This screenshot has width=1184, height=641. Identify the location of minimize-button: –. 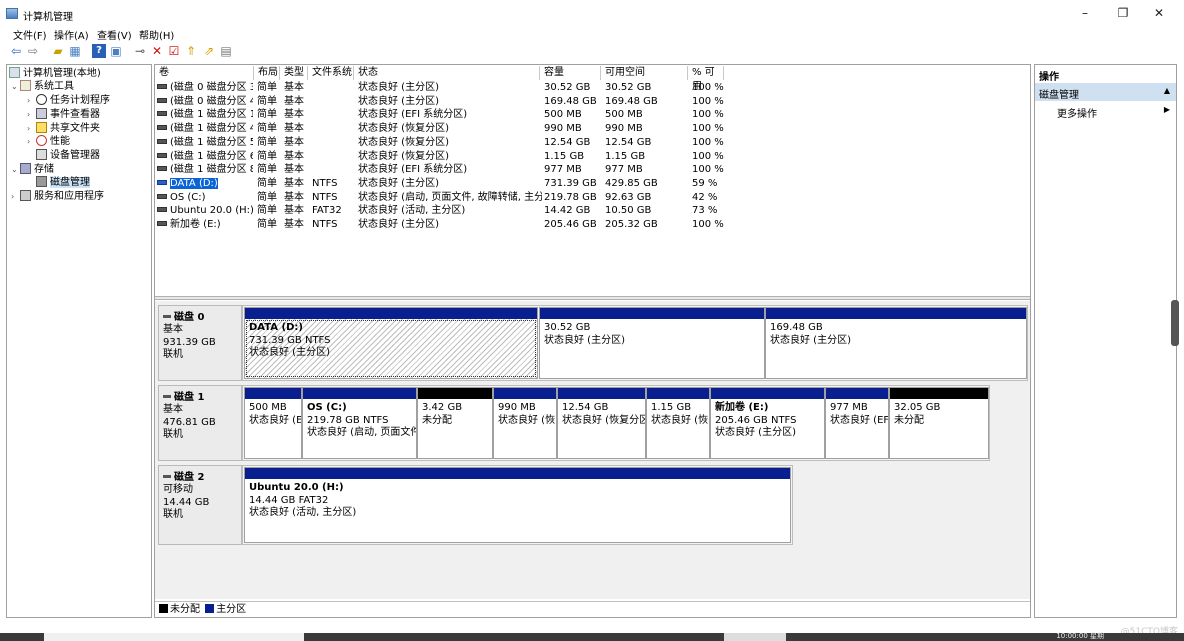
(1085, 13).